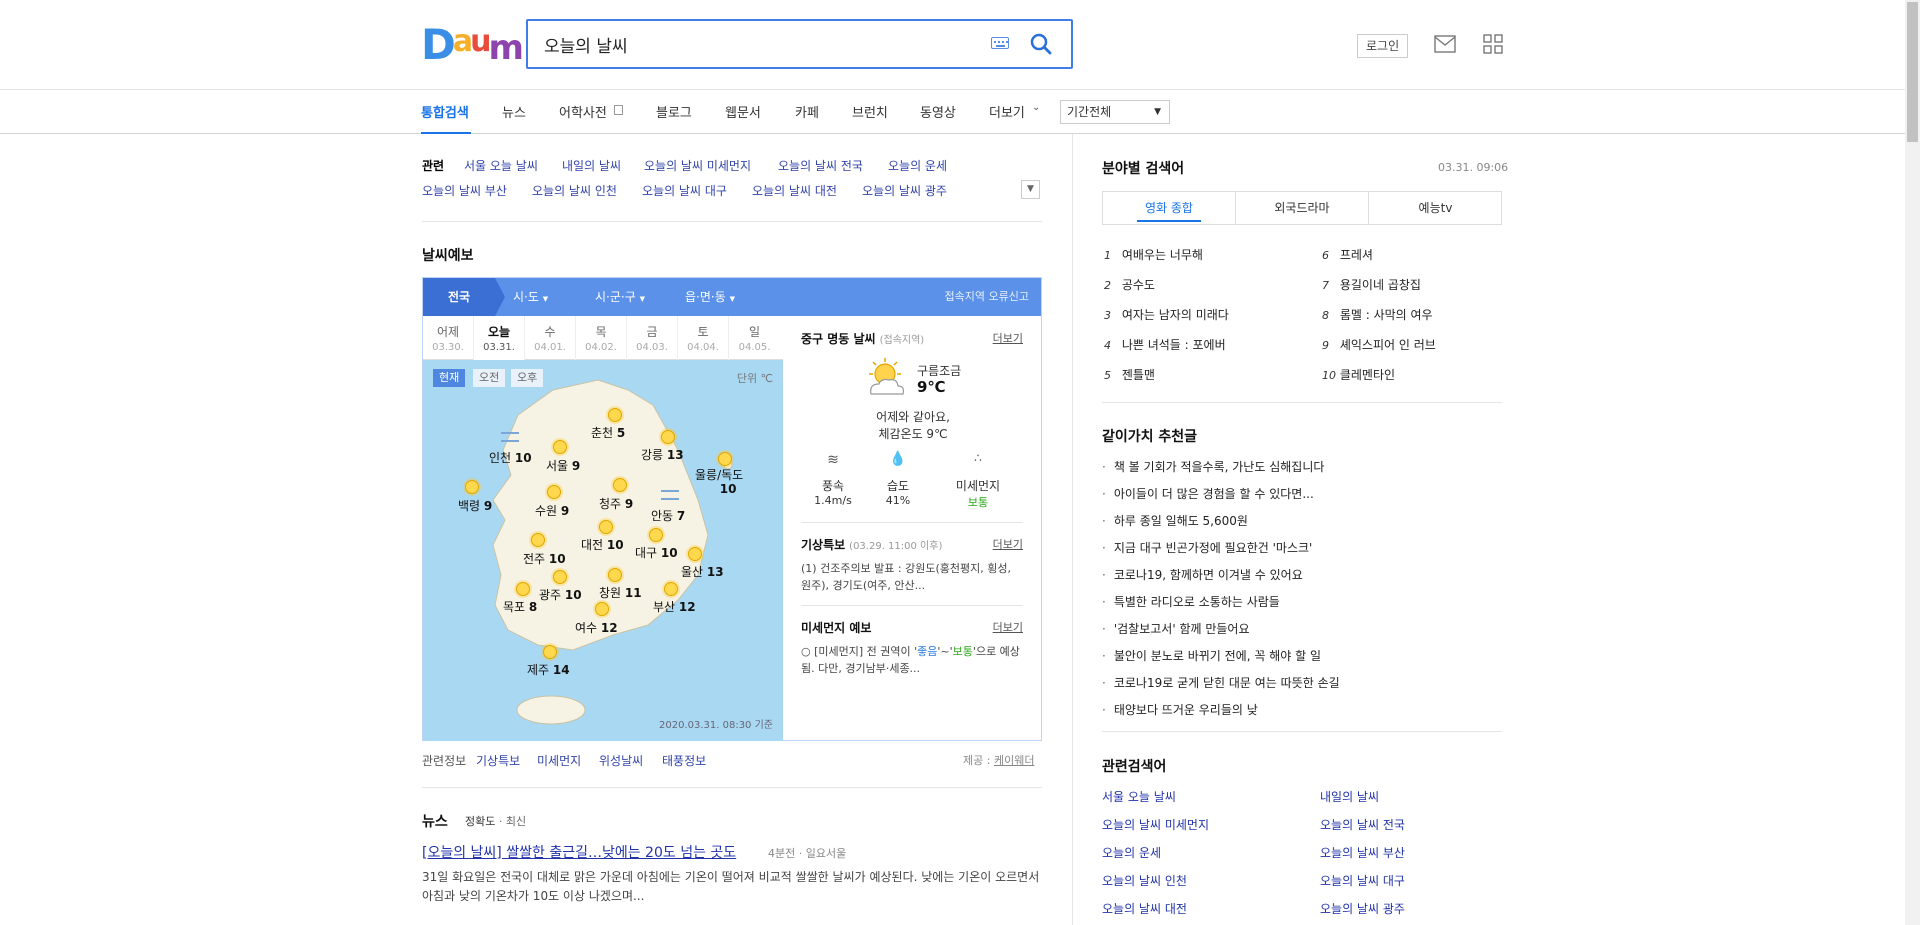 The width and height of the screenshot is (1920, 925). I want to click on recommend-item: 코로나19로 굳게 닫힌 대문 여는 따뜻한 손길, so click(1221, 682).